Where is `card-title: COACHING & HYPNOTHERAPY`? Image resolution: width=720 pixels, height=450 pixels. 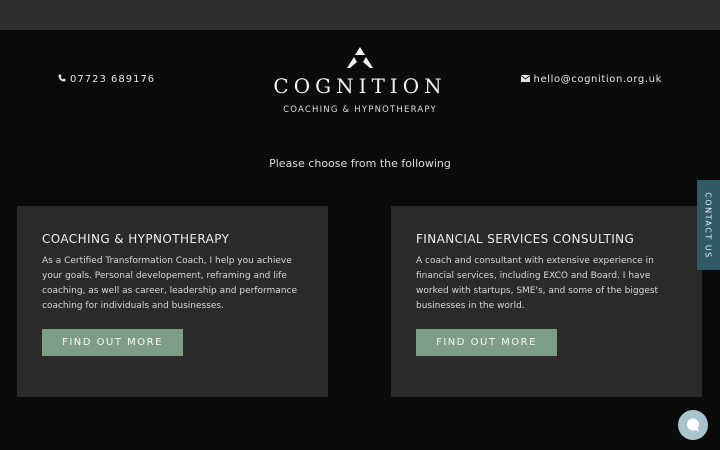 card-title: COACHING & HYPNOTHERAPY is located at coordinates (136, 239).